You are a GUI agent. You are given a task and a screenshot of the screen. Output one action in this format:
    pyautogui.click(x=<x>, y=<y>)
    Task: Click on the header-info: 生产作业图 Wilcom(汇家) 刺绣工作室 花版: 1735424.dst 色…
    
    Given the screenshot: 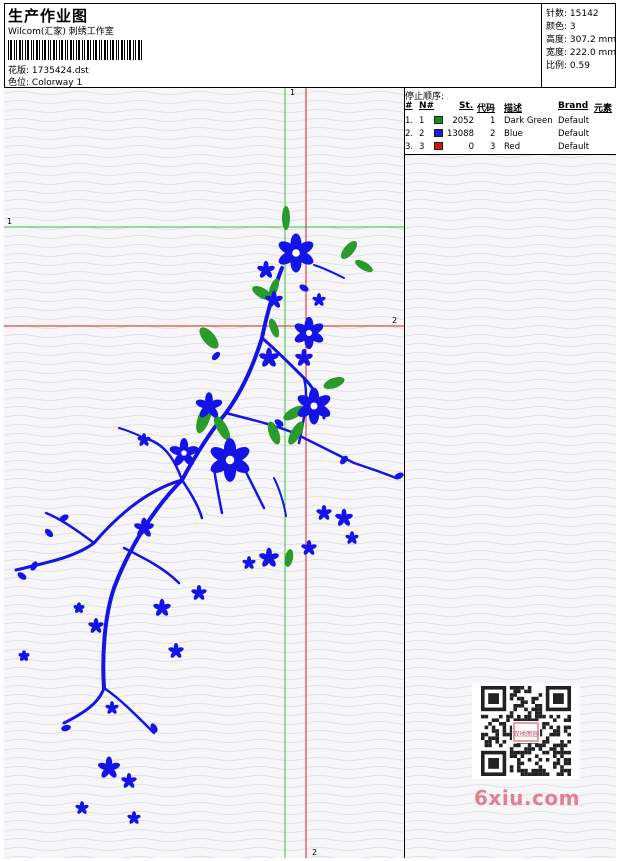 What is the action you would take?
    pyautogui.click(x=273, y=45)
    